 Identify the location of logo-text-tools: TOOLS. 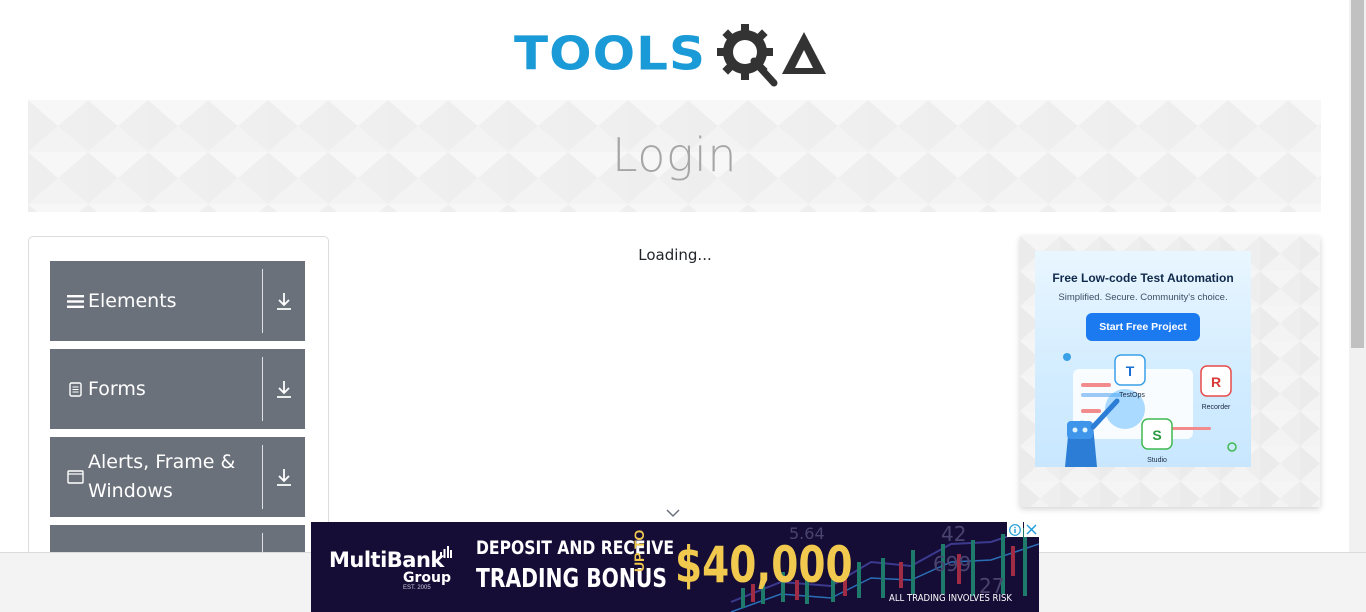
(610, 54).